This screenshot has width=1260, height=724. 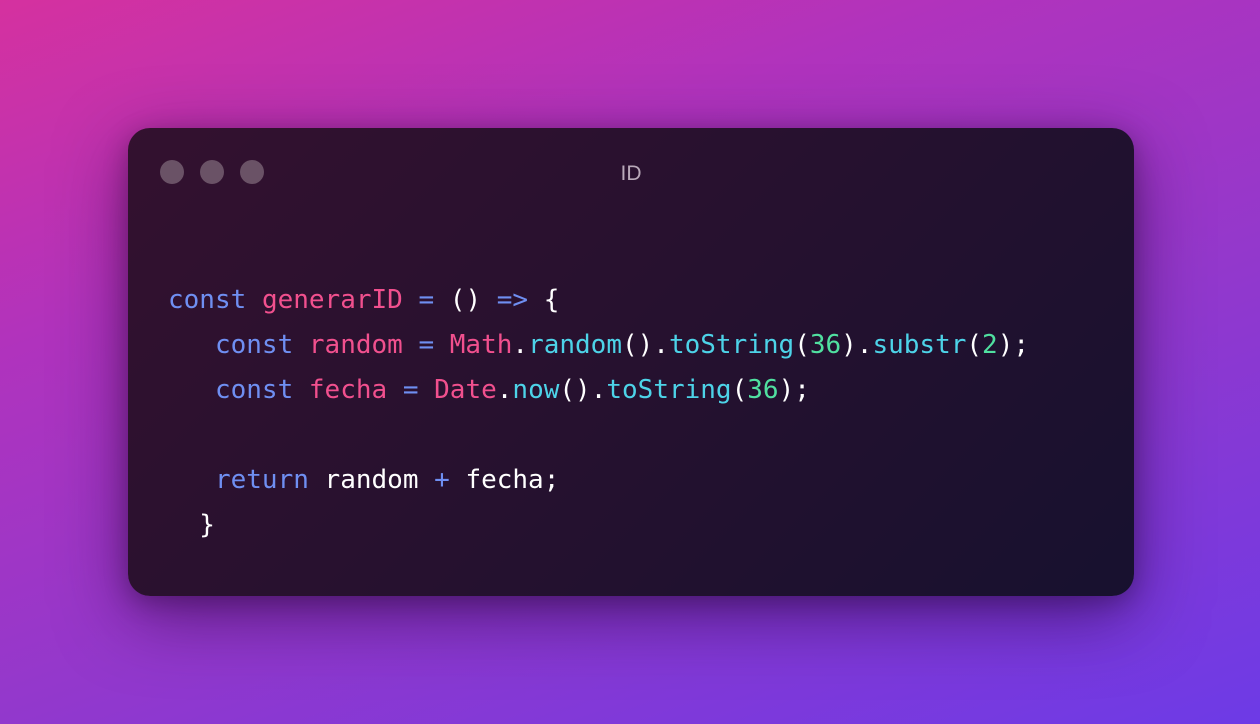 I want to click on code-token: fecha;, so click(x=512, y=480).